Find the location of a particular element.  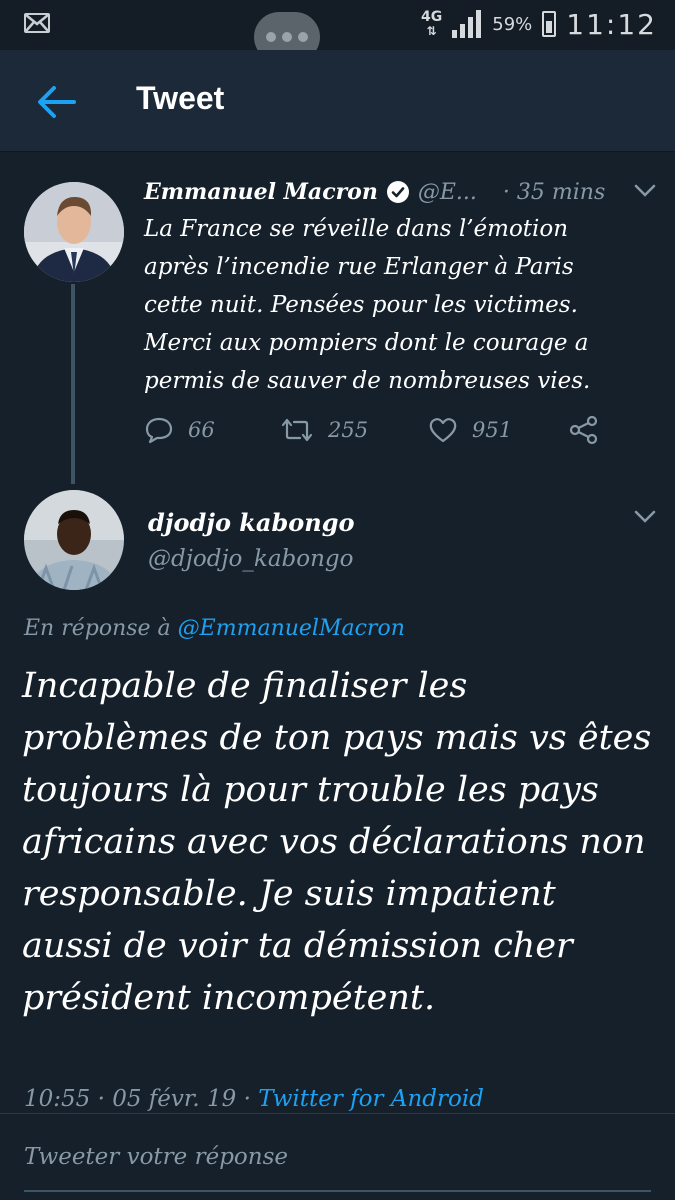

reply-input: Tweeter votre réponse is located at coordinates (156, 1157).